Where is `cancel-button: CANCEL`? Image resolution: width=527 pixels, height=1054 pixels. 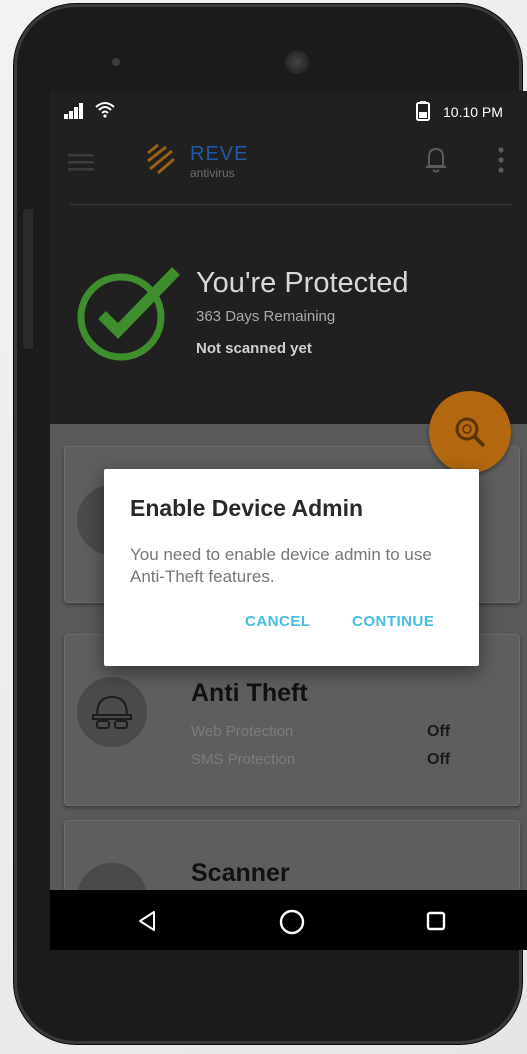 cancel-button: CANCEL is located at coordinates (278, 621).